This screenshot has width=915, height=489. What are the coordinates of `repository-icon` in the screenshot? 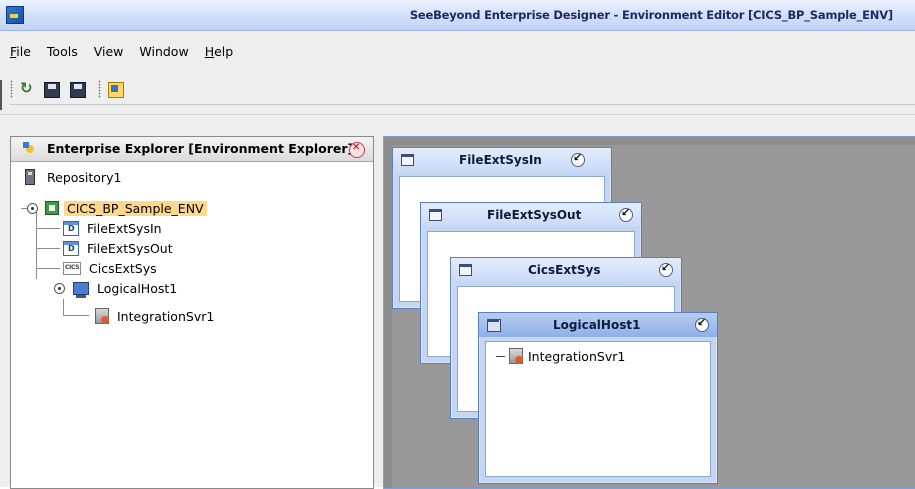 It's located at (30, 177).